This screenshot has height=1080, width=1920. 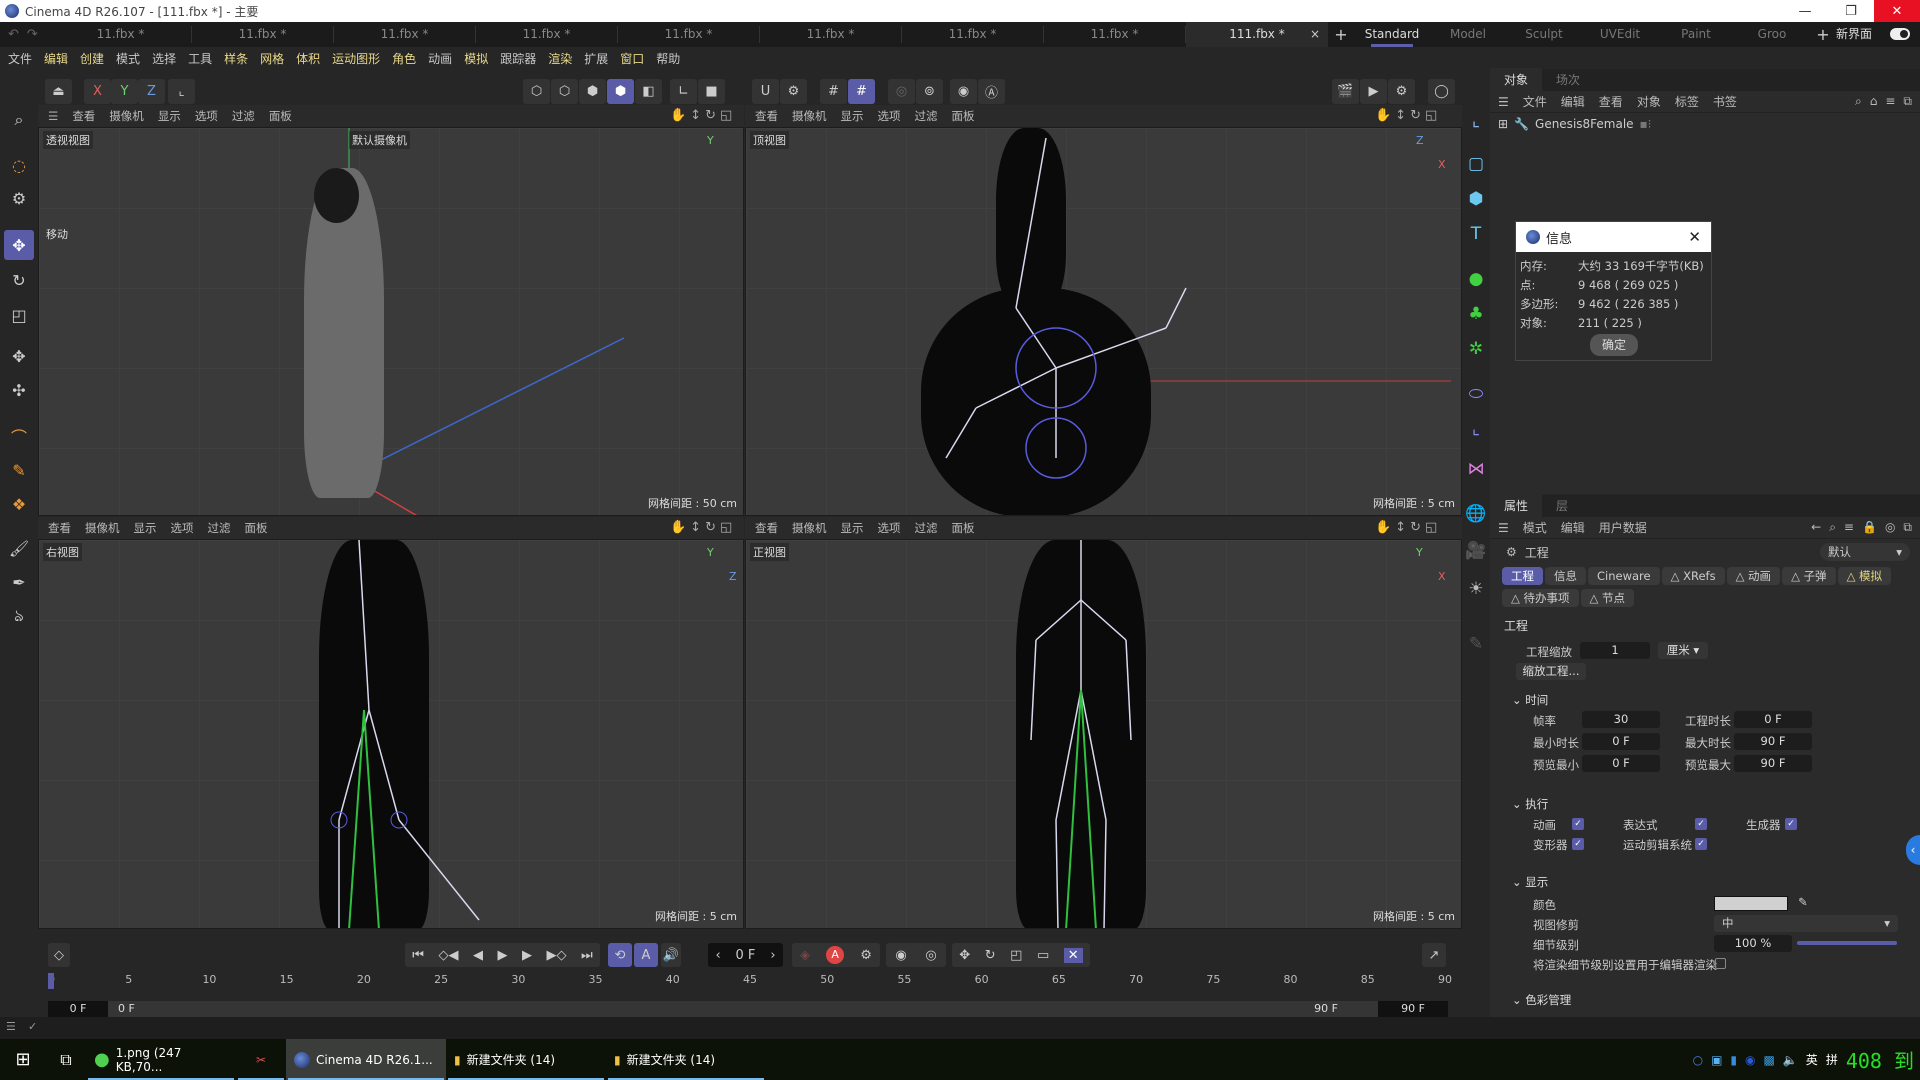 What do you see at coordinates (1913, 850) in the screenshot?
I see `collapse-side-button: ‹` at bounding box center [1913, 850].